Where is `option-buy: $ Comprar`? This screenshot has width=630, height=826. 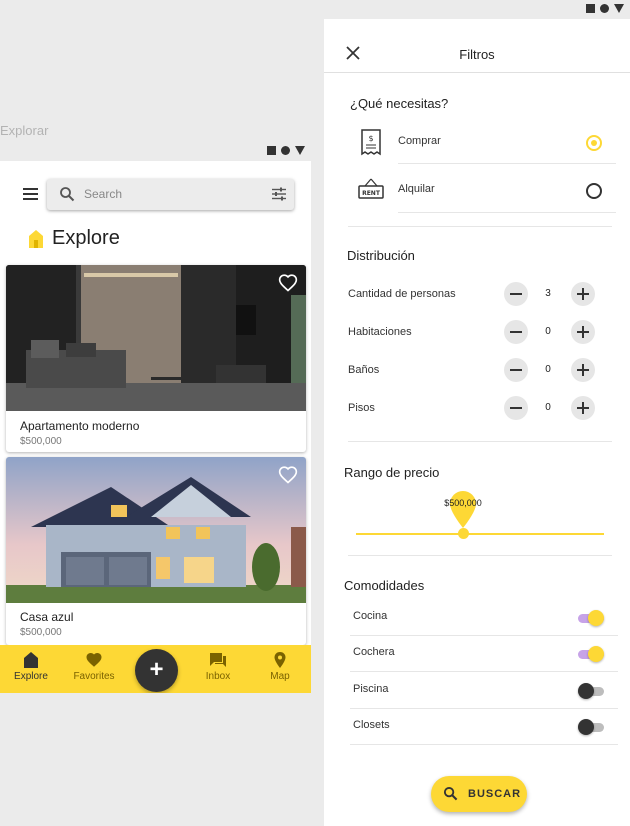 option-buy: $ Comprar is located at coordinates (477, 142).